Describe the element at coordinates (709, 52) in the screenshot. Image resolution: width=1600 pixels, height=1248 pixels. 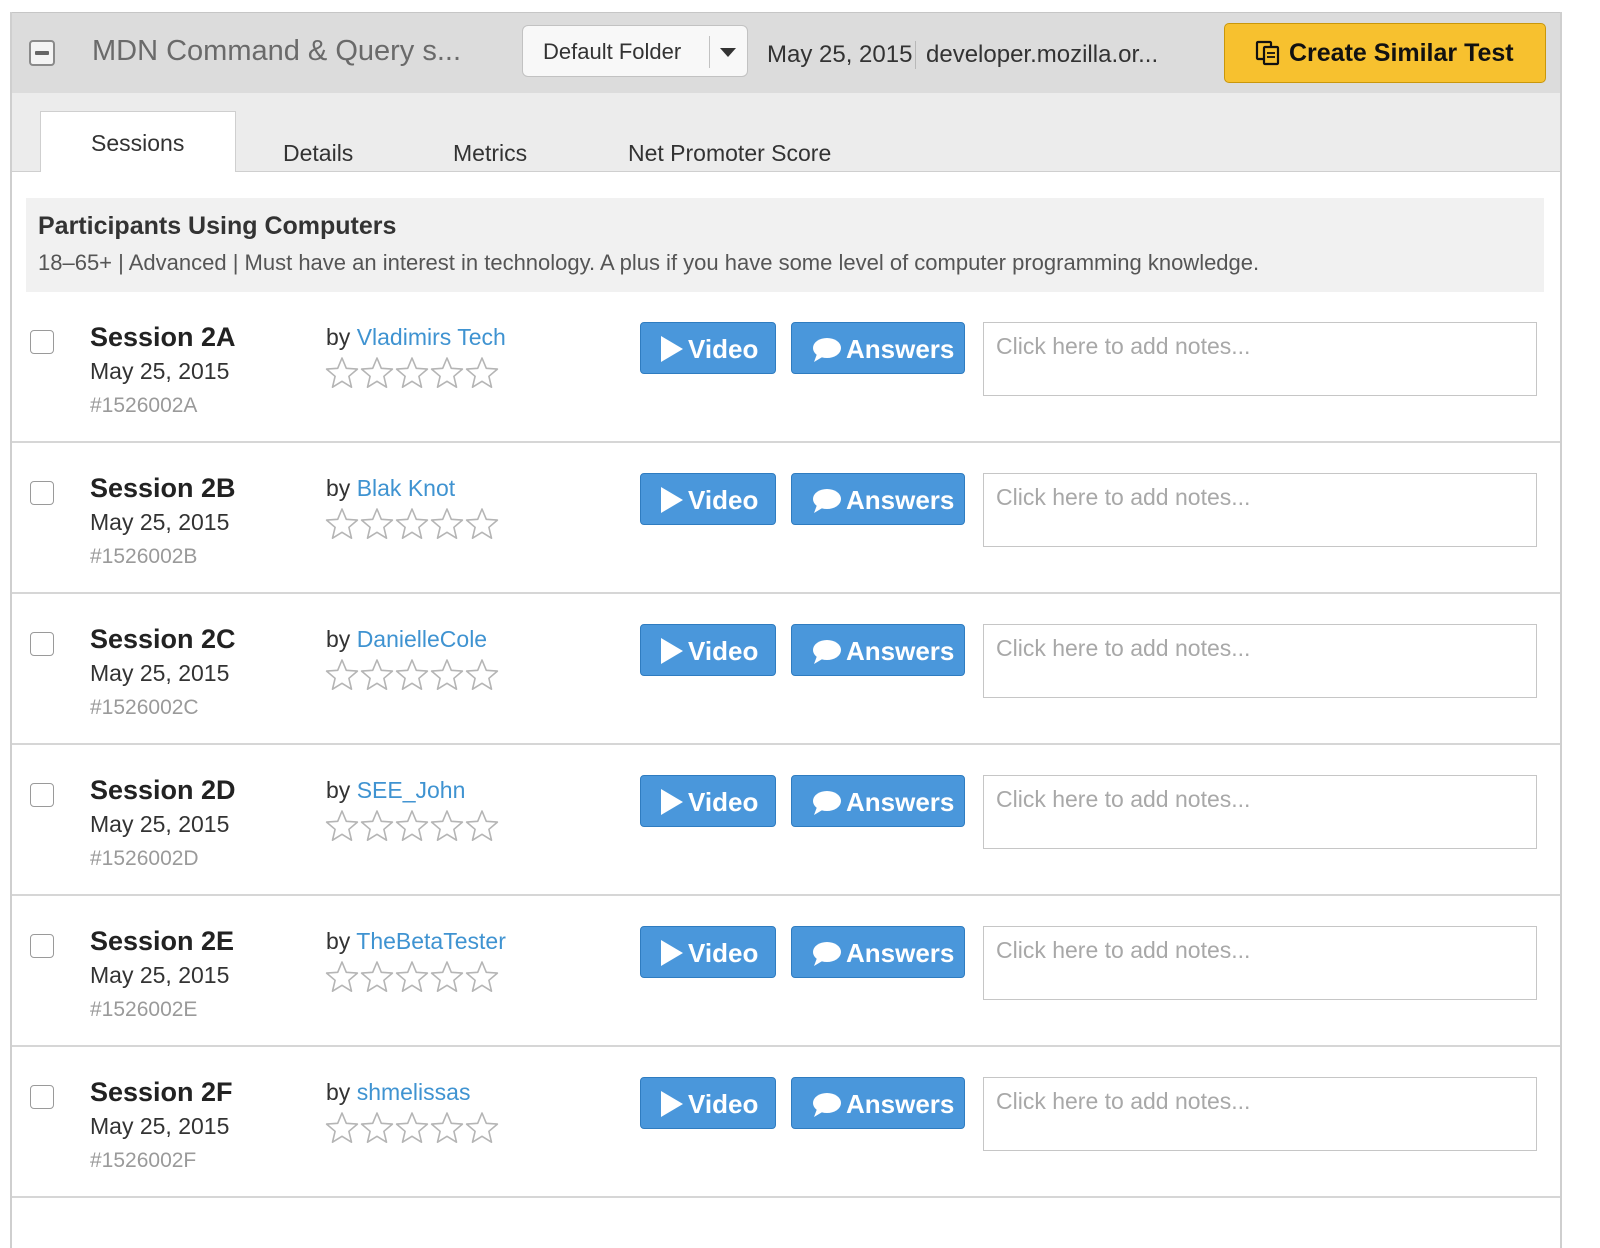
I see `folder-select-divider` at that location.